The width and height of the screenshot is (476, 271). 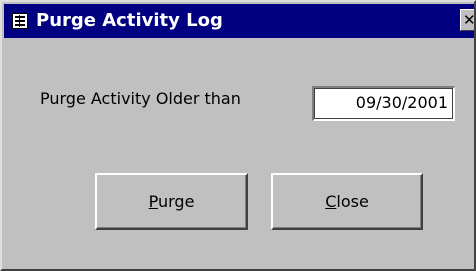 I want to click on purge-button-mnemonic: P, so click(x=153, y=201).